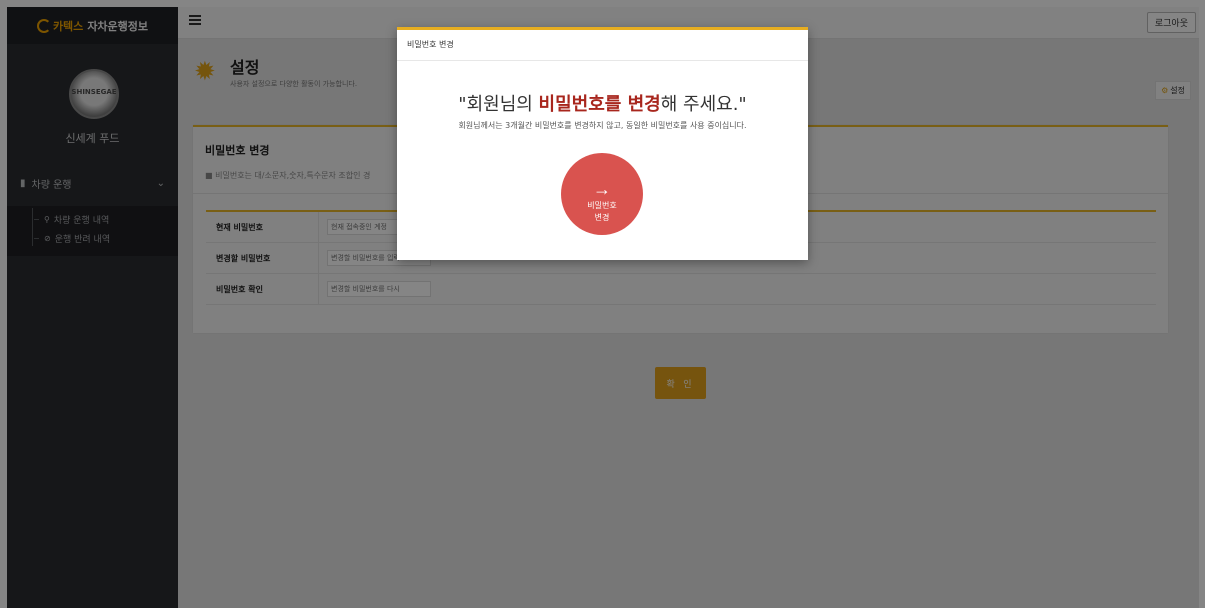 The width and height of the screenshot is (1205, 608). Describe the element at coordinates (703, 104) in the screenshot. I see `headline-suffix: 해 주세요."` at that location.